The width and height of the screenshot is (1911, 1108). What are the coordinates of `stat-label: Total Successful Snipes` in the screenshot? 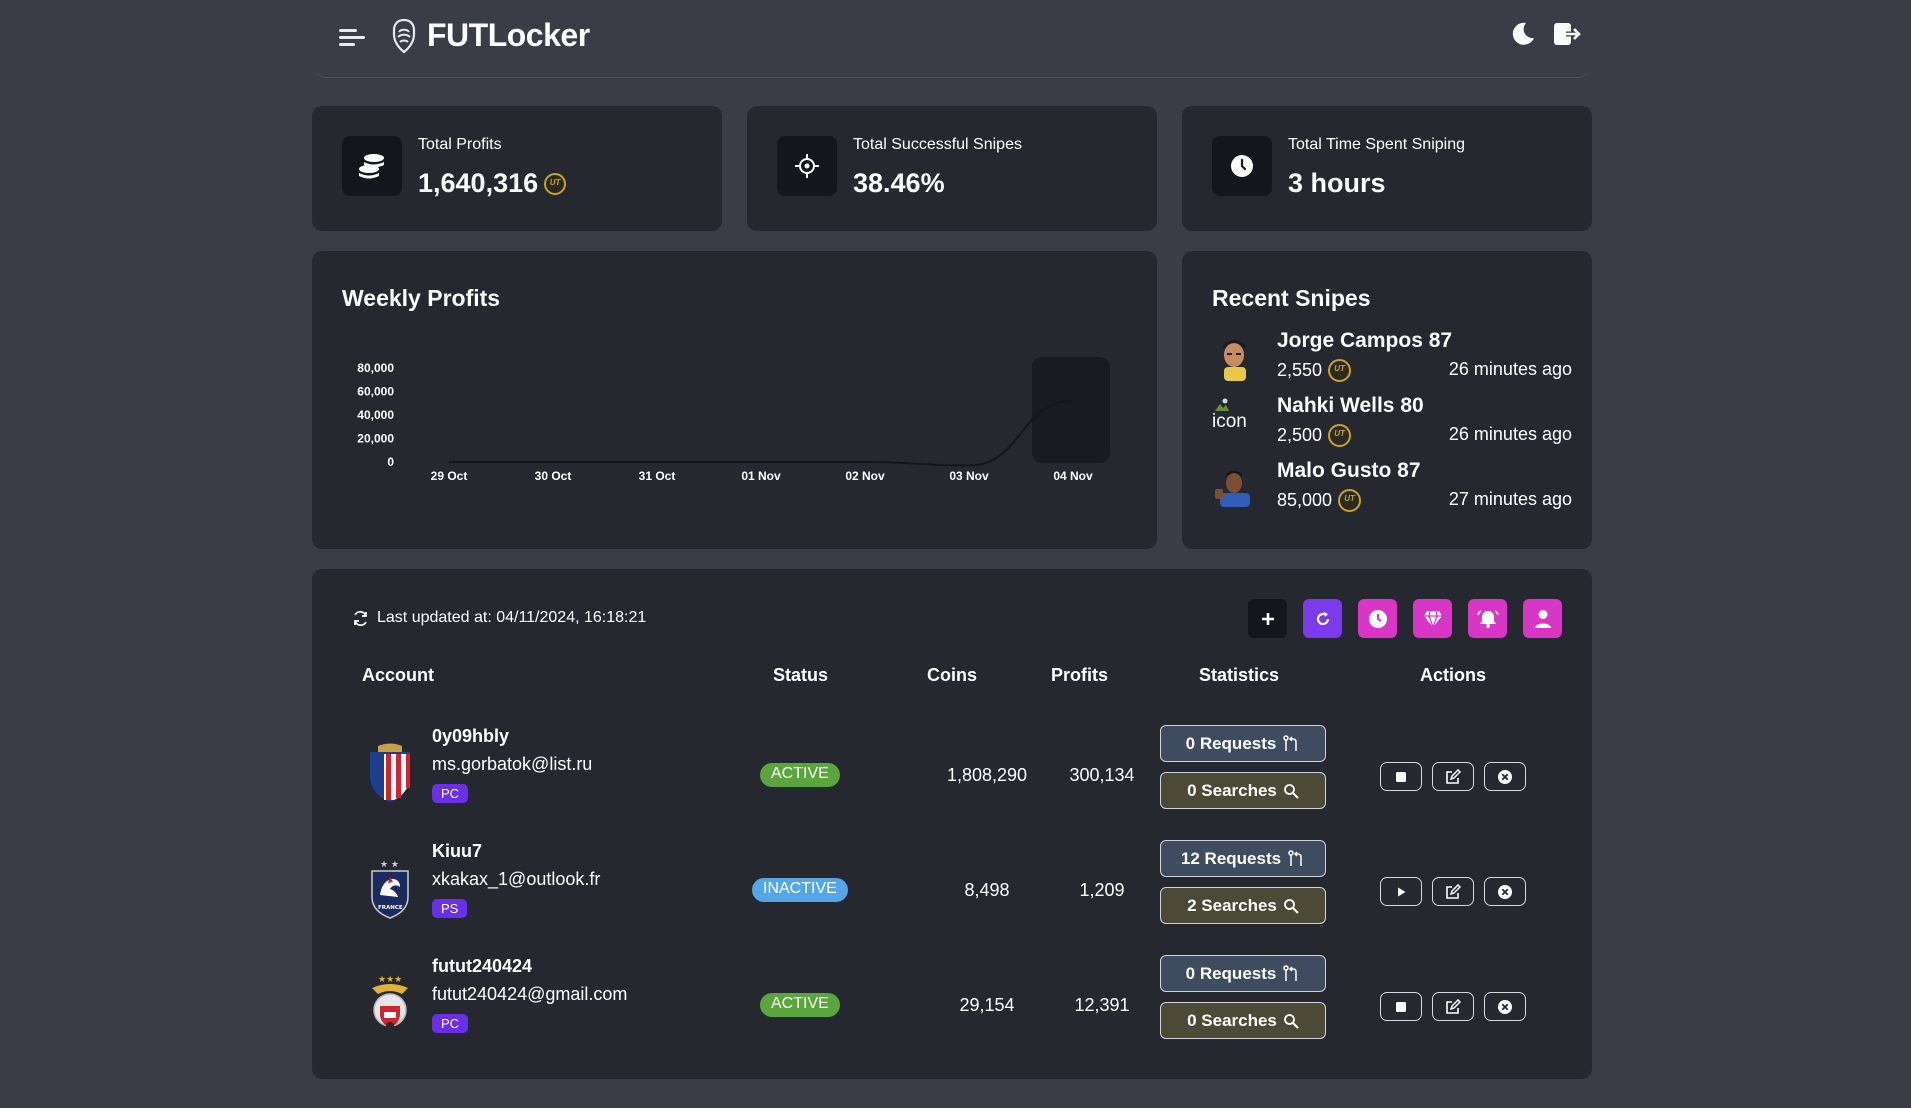 It's located at (937, 144).